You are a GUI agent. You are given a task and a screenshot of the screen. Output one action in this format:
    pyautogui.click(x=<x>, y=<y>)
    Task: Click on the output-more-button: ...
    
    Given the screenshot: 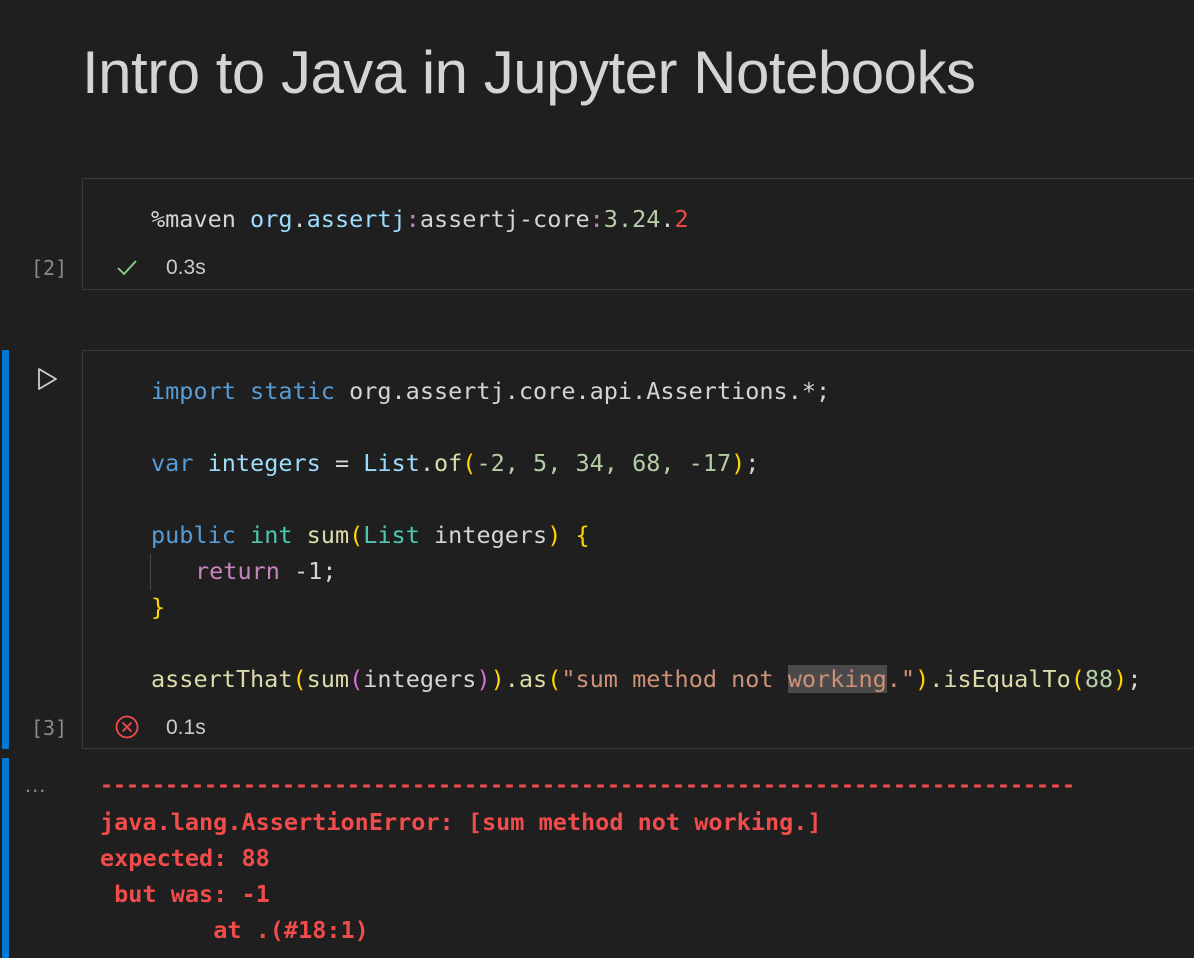 What is the action you would take?
    pyautogui.click(x=35, y=785)
    